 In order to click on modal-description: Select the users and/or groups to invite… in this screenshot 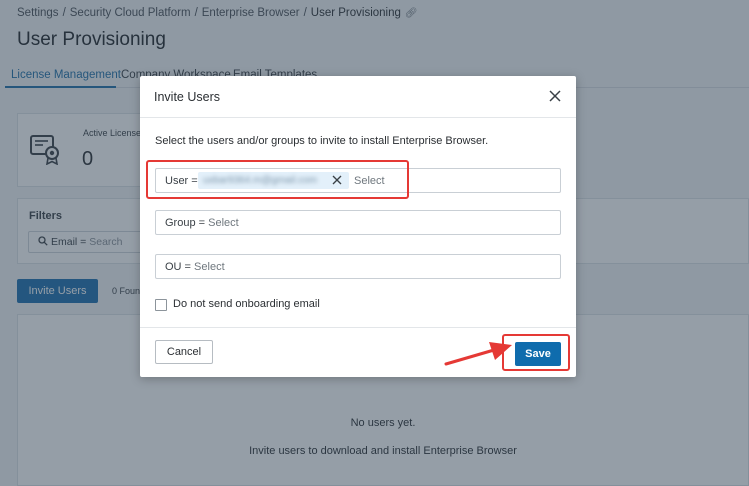, I will do `click(322, 141)`.